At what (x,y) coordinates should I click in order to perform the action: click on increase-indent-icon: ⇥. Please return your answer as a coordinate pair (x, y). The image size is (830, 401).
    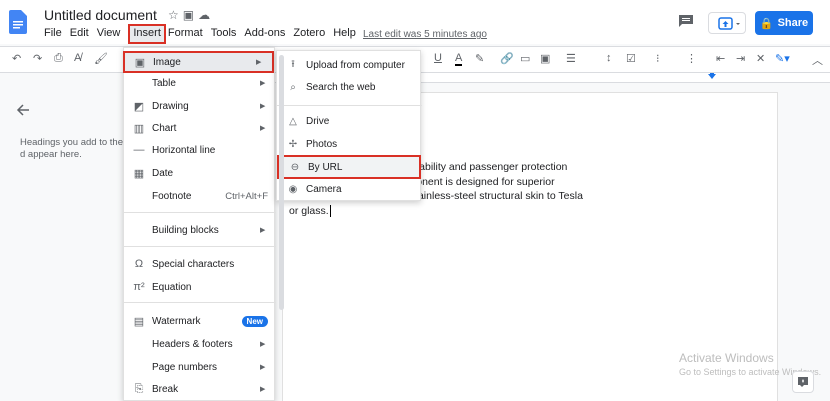
    Looking at the image, I should click on (740, 58).